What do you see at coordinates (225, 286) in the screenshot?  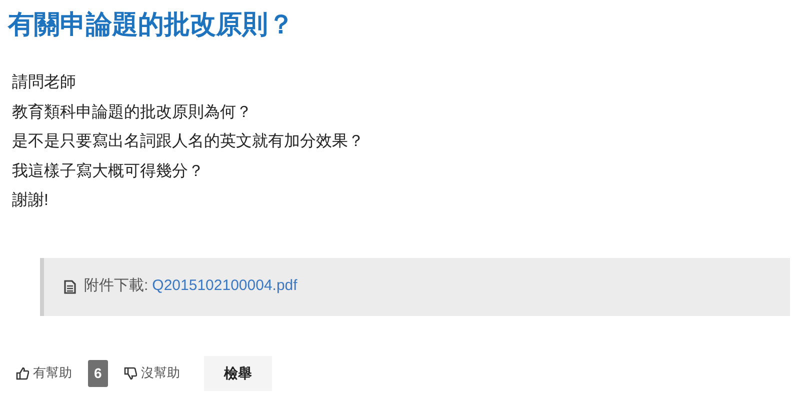 I see `file-link: Q2015102100004.pdf` at bounding box center [225, 286].